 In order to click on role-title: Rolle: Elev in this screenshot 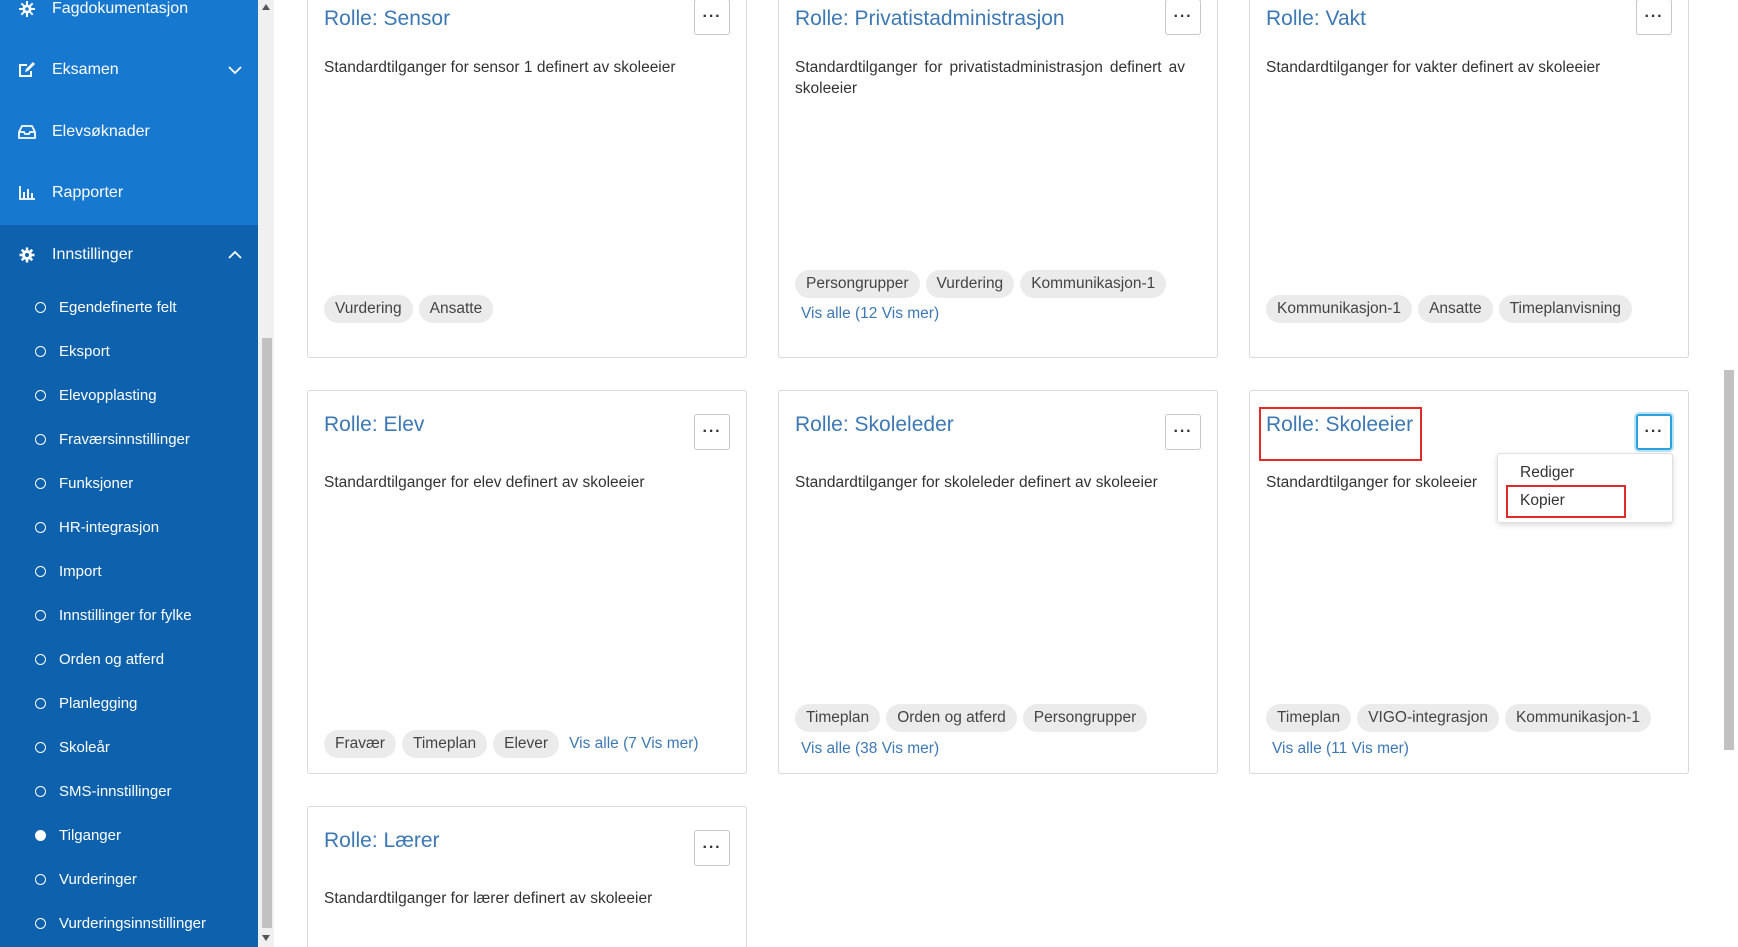, I will do `click(374, 425)`.